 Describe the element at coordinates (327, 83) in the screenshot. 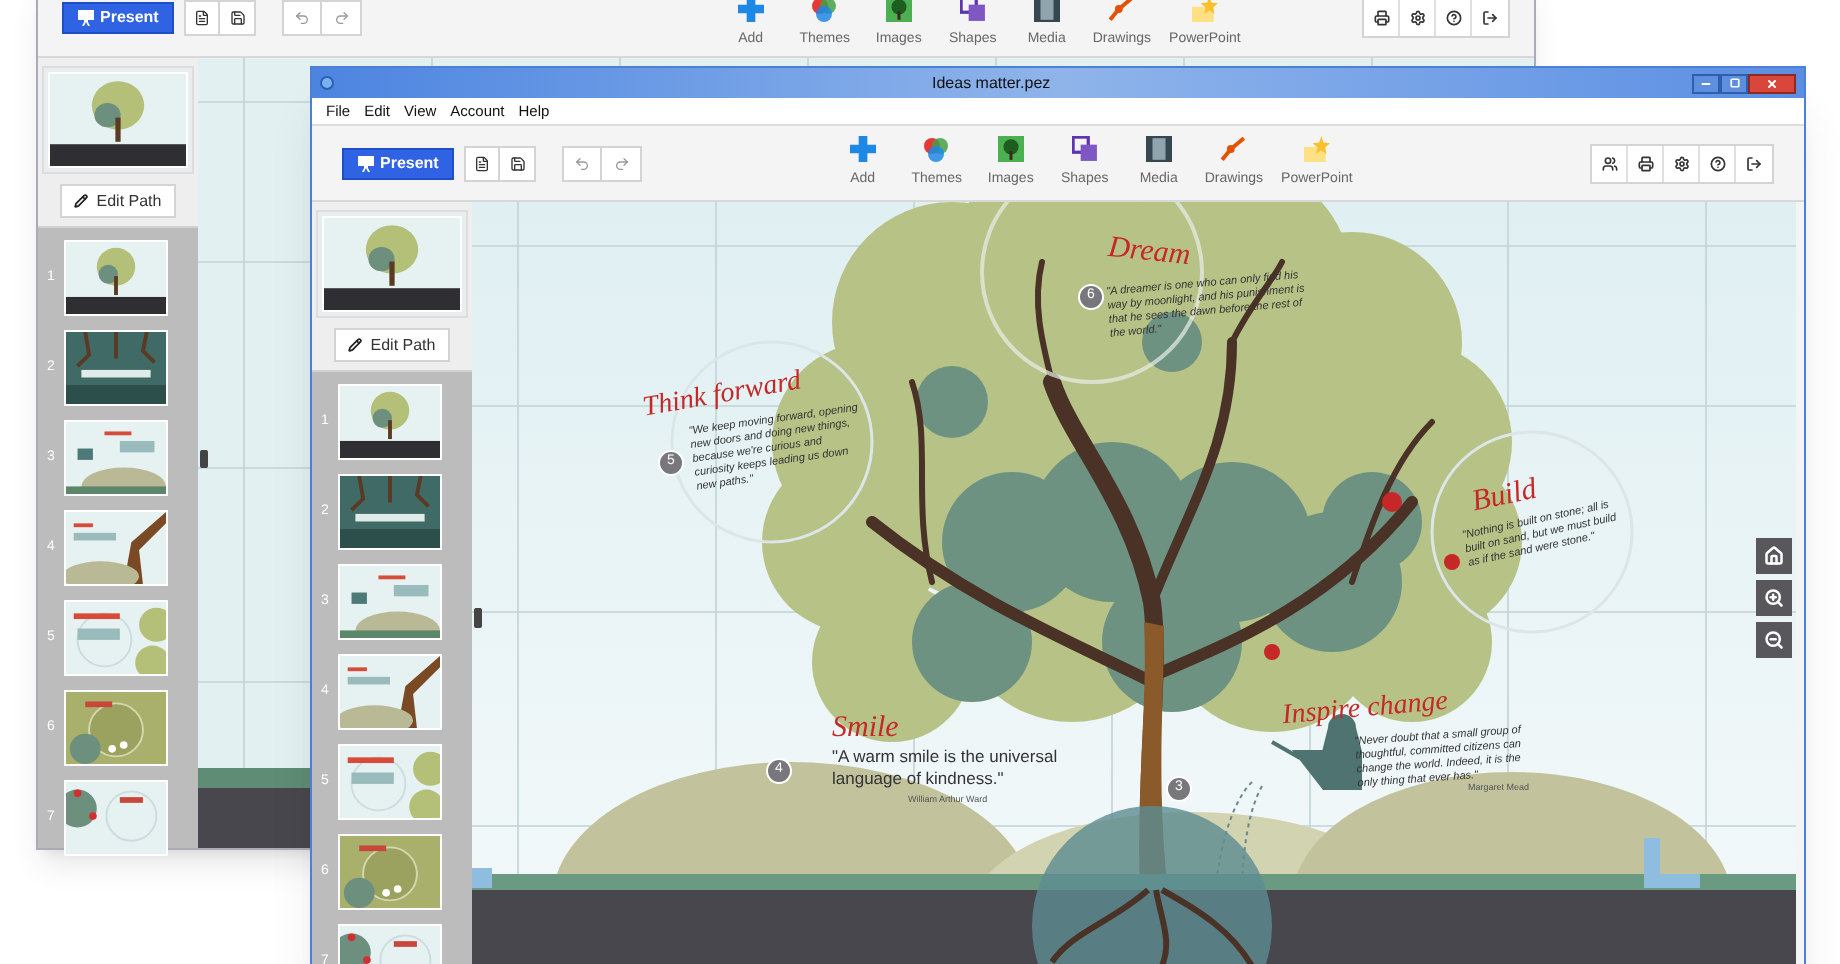

I see `app-icon` at that location.